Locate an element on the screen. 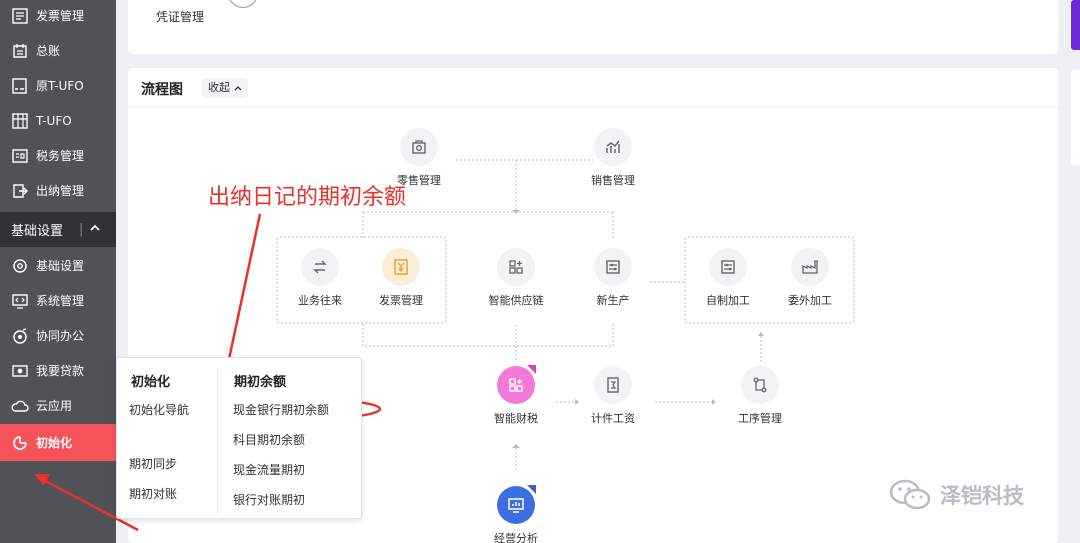 The image size is (1080, 543). sidebar-item-tax: 税务管理 is located at coordinates (58, 155).